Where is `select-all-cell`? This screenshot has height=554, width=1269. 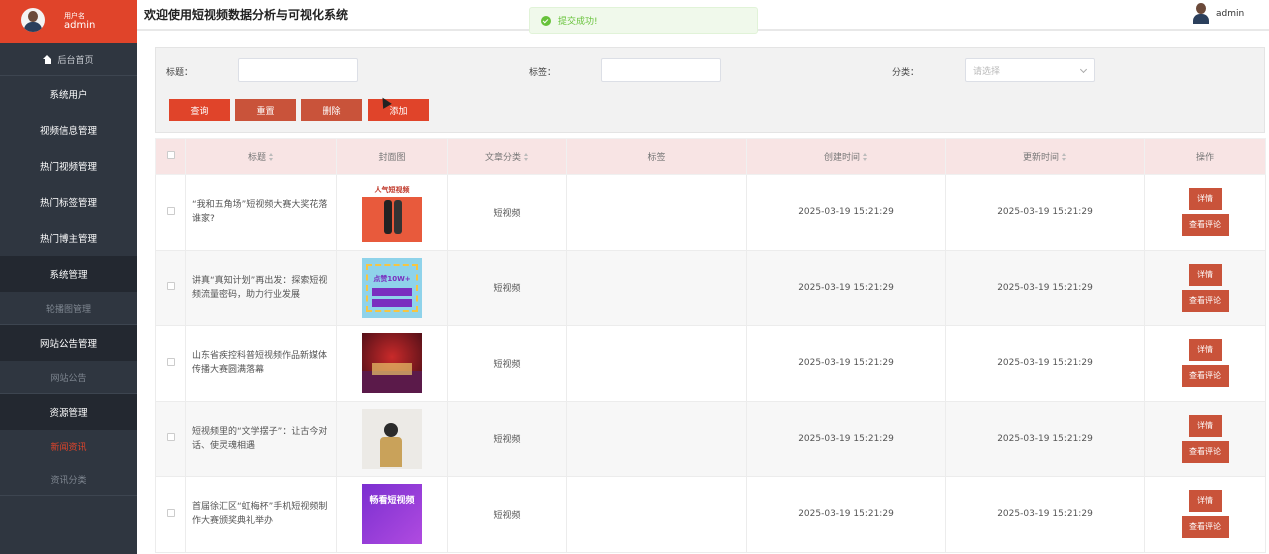 select-all-cell is located at coordinates (170, 156).